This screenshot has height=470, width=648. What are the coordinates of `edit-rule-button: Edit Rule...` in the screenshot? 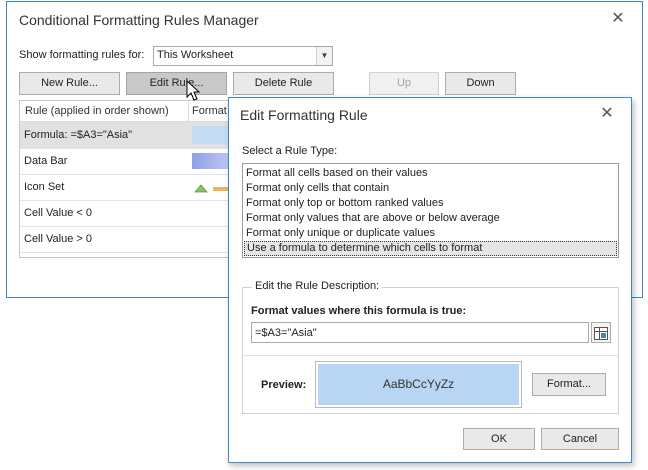 It's located at (176, 83).